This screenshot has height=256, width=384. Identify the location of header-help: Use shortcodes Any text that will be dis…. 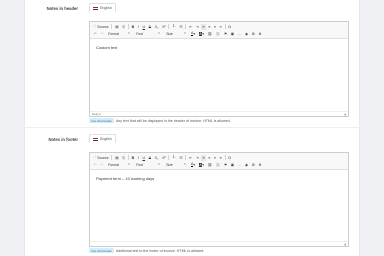
(160, 120).